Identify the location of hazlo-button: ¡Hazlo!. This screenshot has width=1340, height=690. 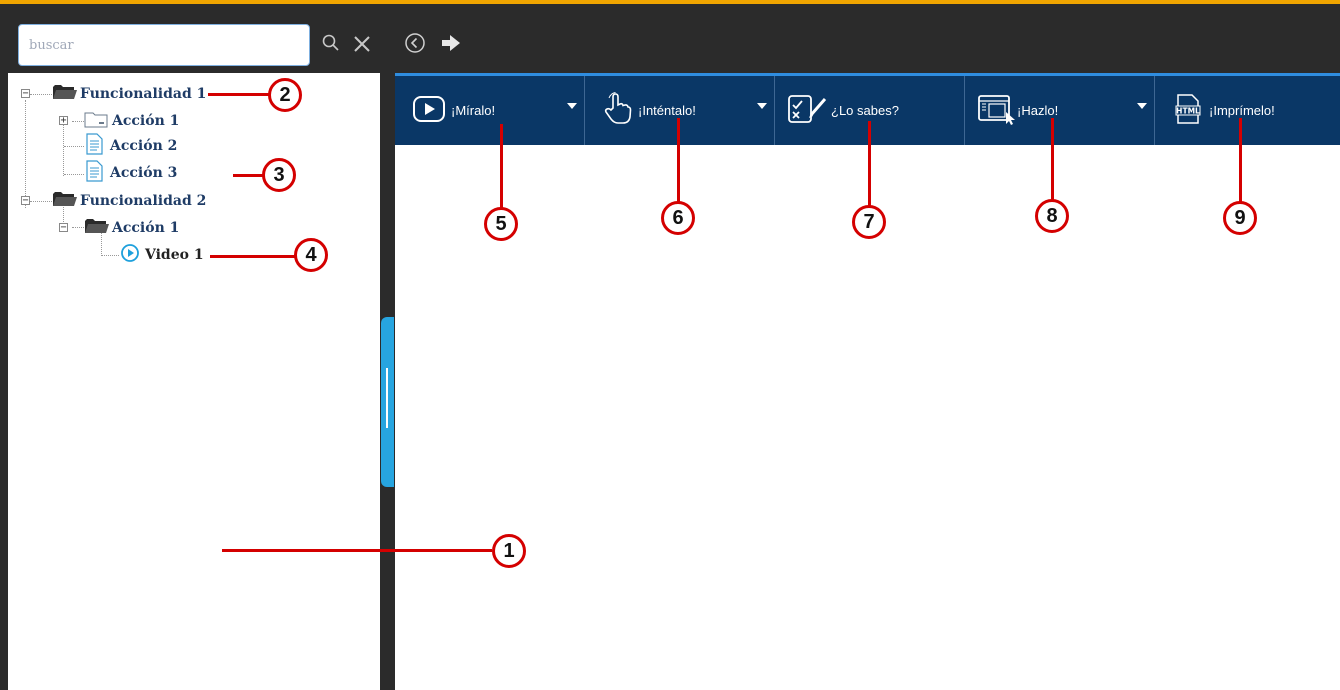
(1060, 110).